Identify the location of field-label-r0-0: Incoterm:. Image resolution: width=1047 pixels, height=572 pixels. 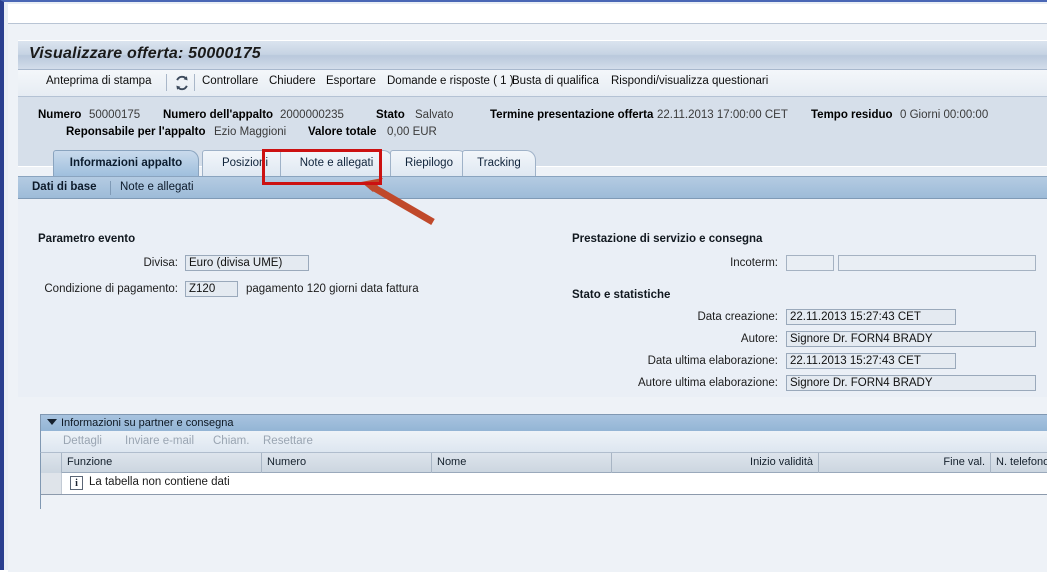
(754, 263).